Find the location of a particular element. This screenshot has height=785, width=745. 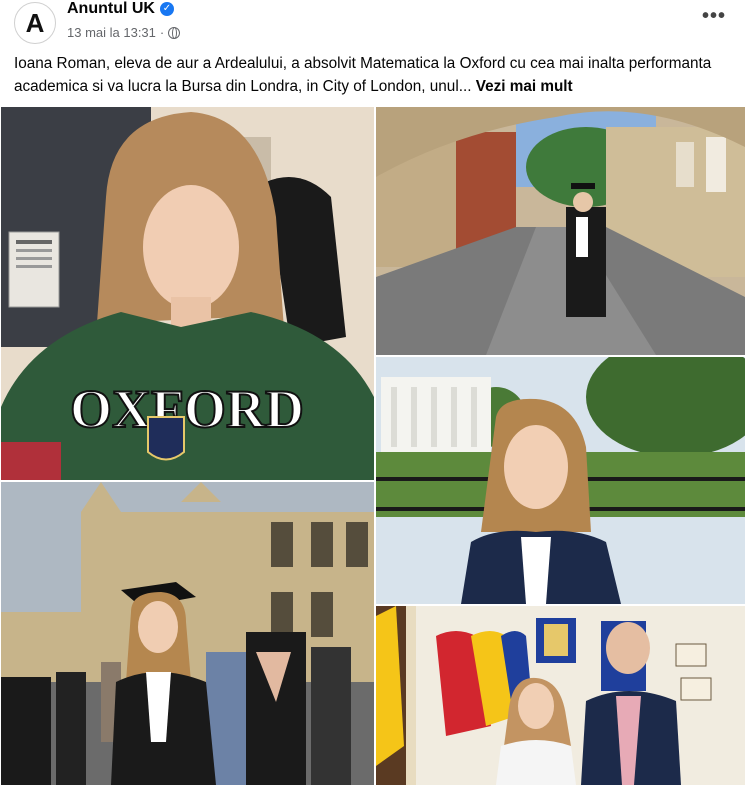

avatar-logo-letter: A is located at coordinates (35, 23).